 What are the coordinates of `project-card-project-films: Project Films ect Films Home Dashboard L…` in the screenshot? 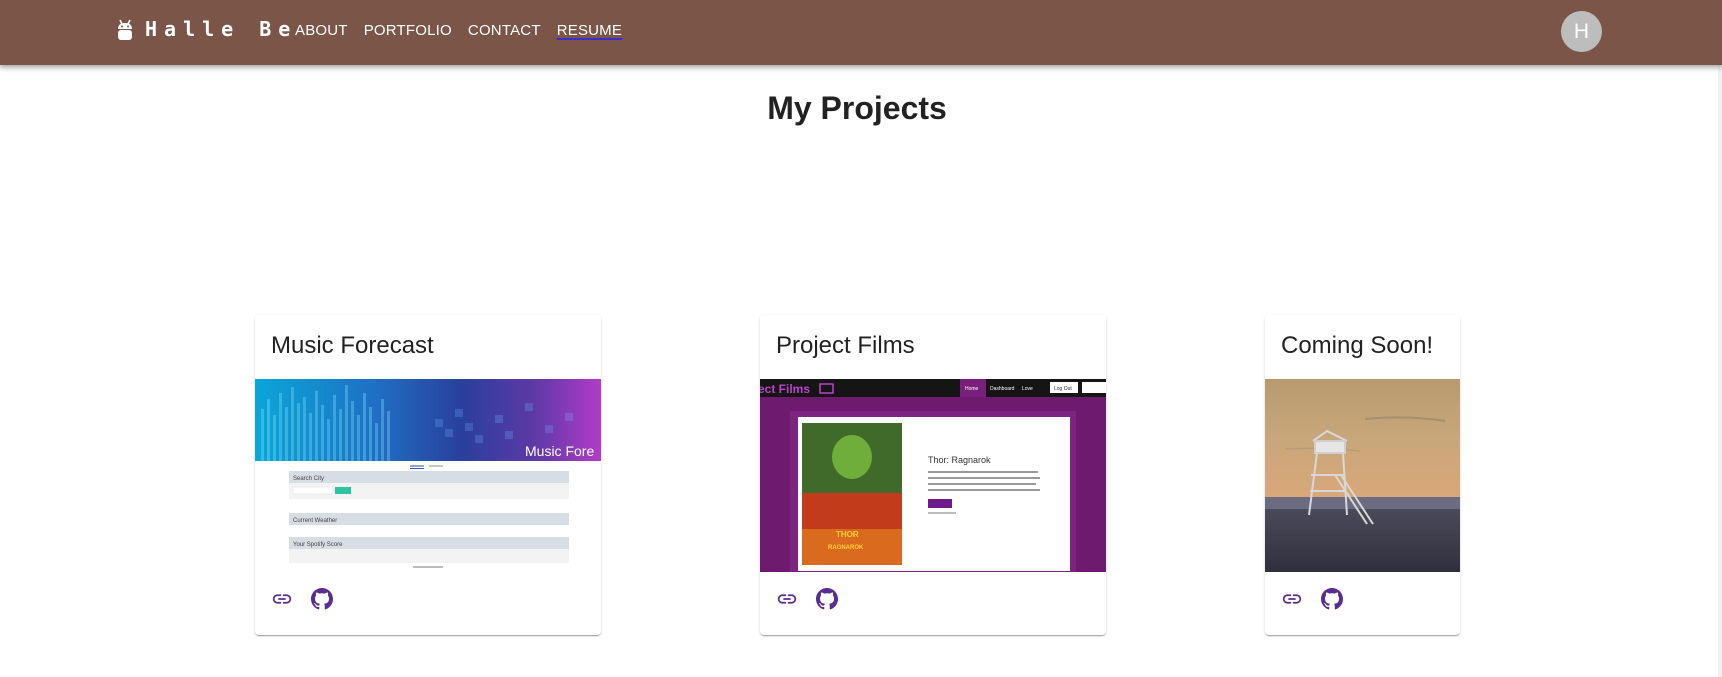 It's located at (933, 475).